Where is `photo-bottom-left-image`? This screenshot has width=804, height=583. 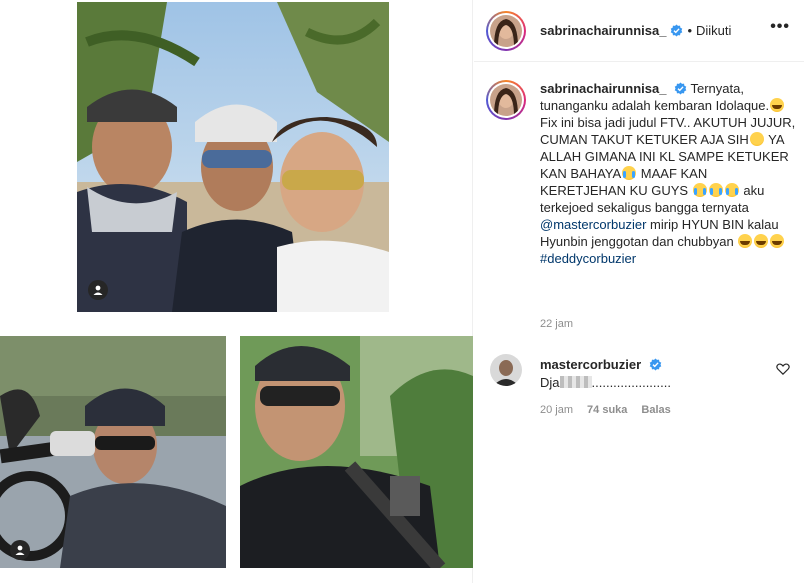 photo-bottom-left-image is located at coordinates (113, 452).